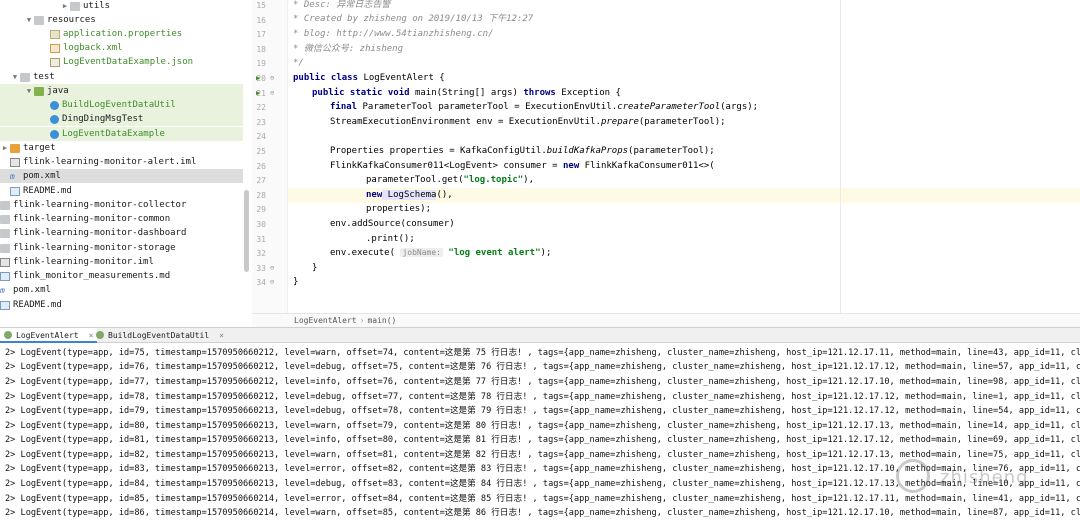 Image resolution: width=1080 pixels, height=529 pixels. Describe the element at coordinates (261, 49) in the screenshot. I see `line-number: 18` at that location.